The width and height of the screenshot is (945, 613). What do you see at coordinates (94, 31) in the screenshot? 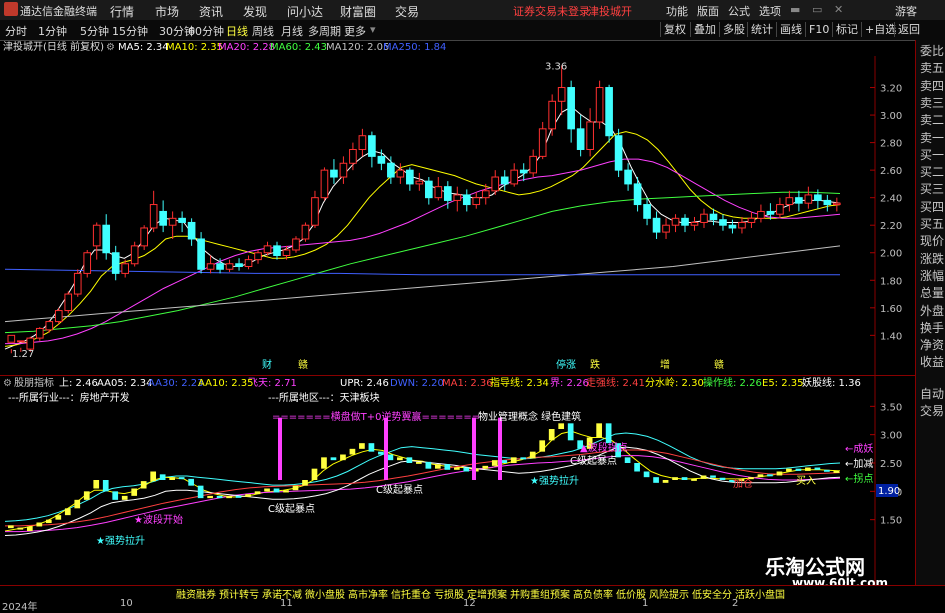
I see `period-tab-5min: 5分钟` at bounding box center [94, 31].